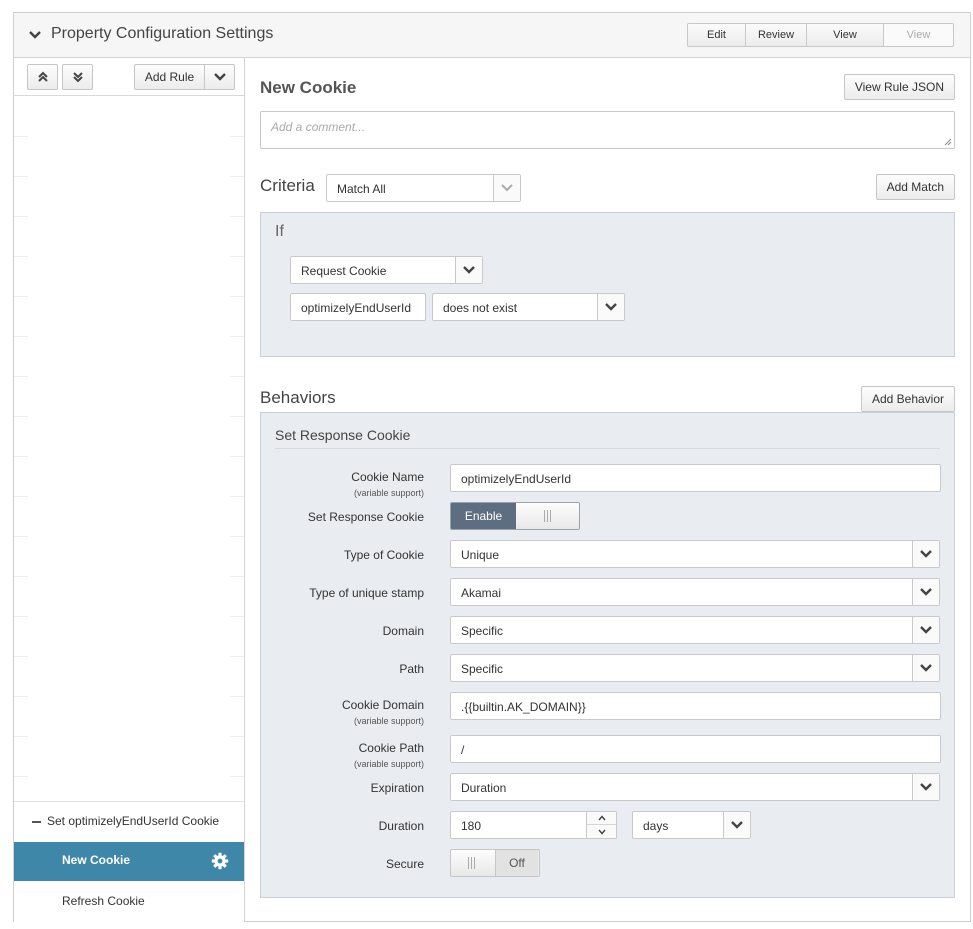  I want to click on toggle-state-label: Enable, so click(483, 516).